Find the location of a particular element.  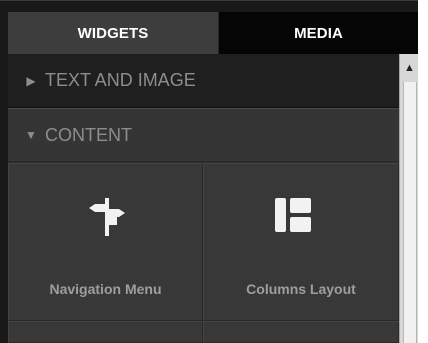

section-text-and-image: ▶ TEXT AND IMAGE is located at coordinates (203, 81).